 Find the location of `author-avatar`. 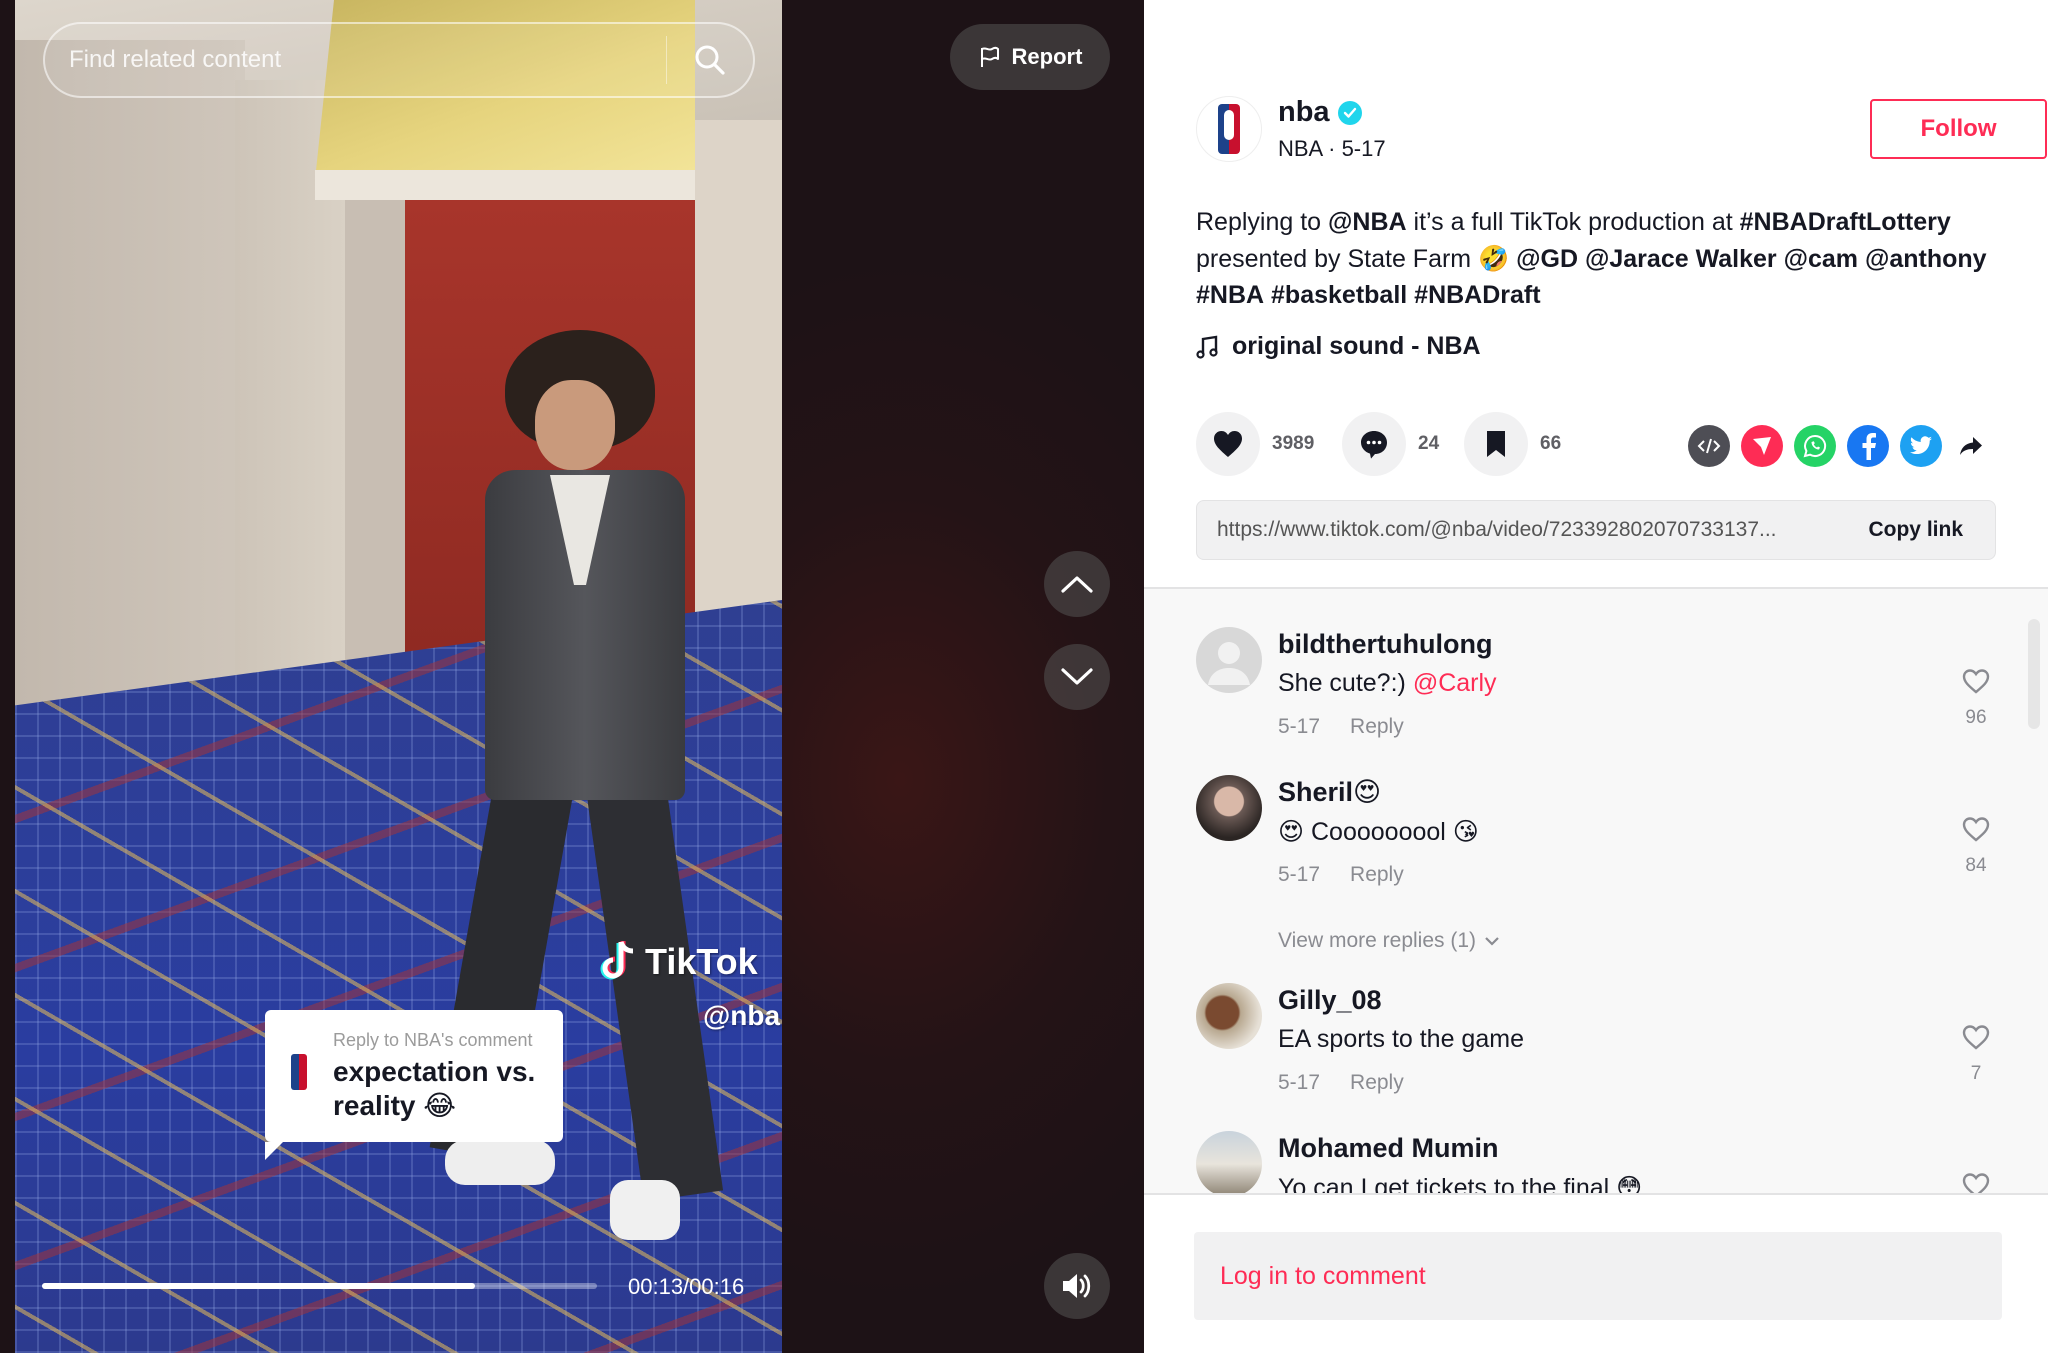

author-avatar is located at coordinates (1229, 129).